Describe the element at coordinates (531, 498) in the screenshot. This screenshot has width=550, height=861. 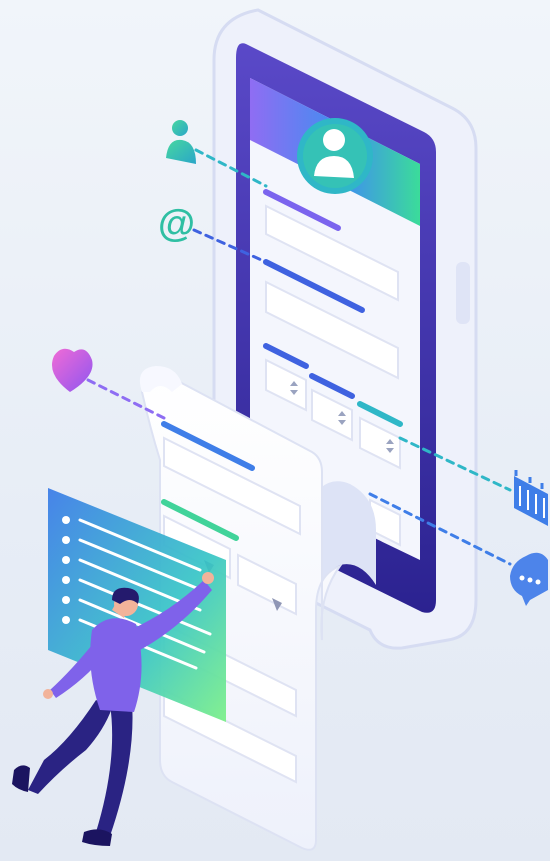
I see `calendar-icon` at that location.